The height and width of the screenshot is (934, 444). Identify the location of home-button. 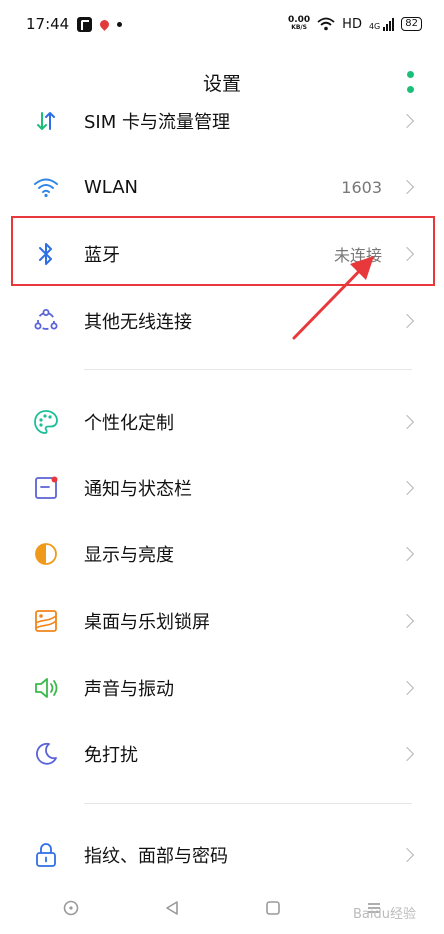
(273, 908).